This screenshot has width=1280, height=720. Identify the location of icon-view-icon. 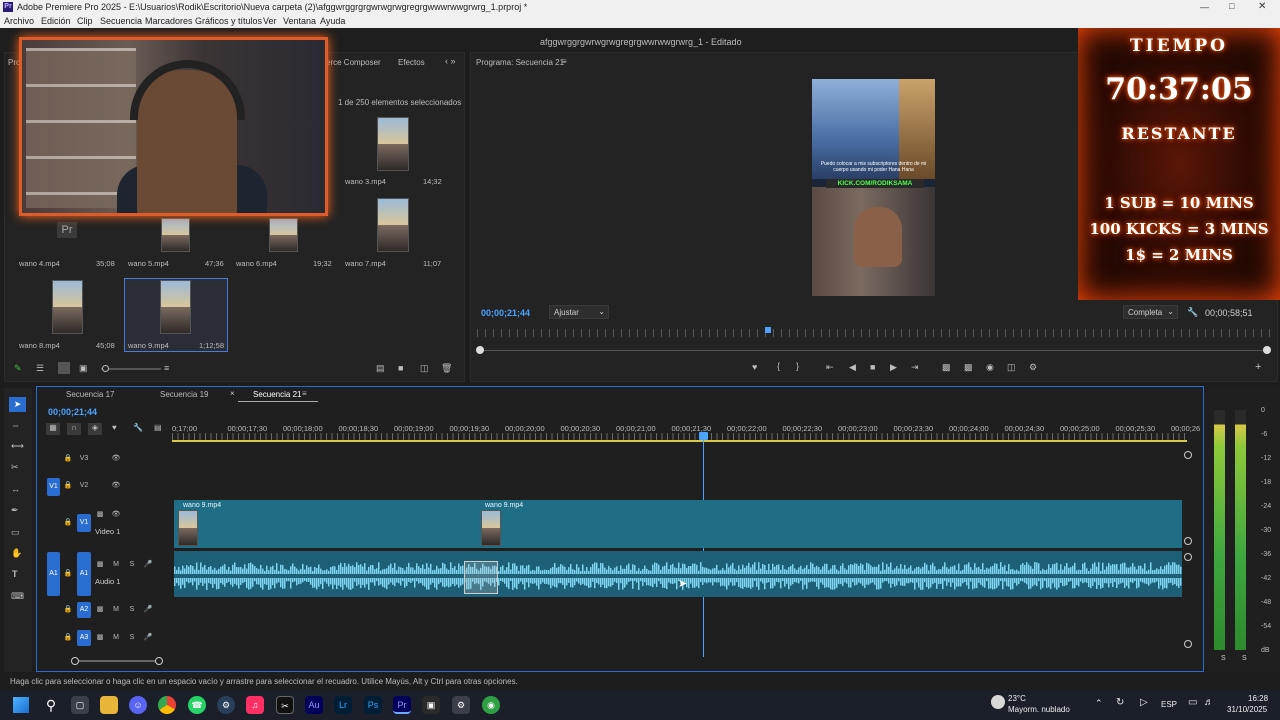
(64, 368).